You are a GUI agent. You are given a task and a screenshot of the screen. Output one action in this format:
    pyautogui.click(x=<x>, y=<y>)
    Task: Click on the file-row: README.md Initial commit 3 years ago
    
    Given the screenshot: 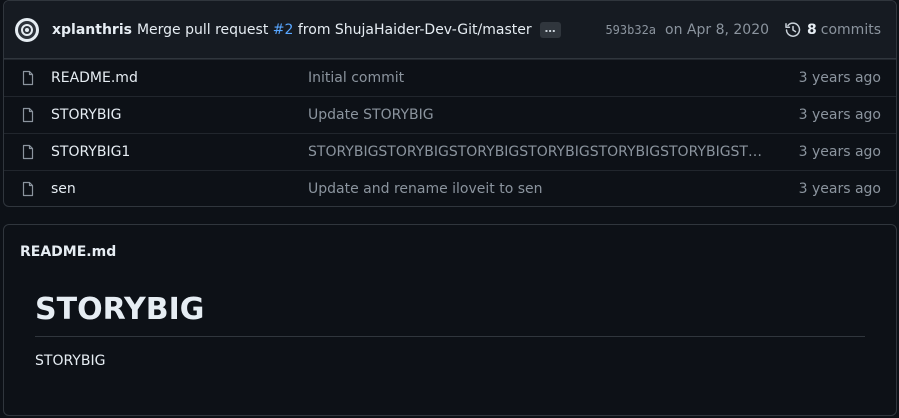 What is the action you would take?
    pyautogui.click(x=450, y=77)
    